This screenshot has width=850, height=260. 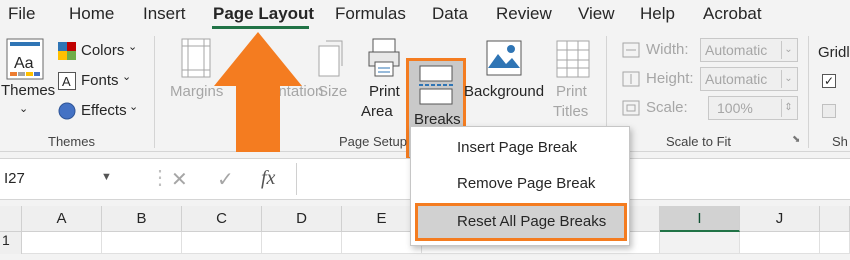 I want to click on column-header-d: D, so click(x=302, y=219).